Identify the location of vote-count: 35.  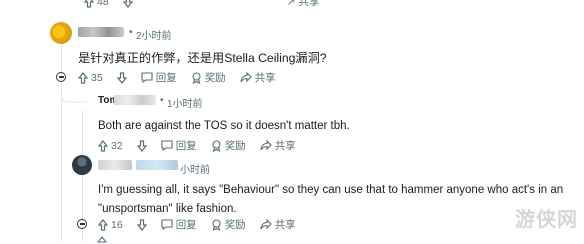
(97, 77).